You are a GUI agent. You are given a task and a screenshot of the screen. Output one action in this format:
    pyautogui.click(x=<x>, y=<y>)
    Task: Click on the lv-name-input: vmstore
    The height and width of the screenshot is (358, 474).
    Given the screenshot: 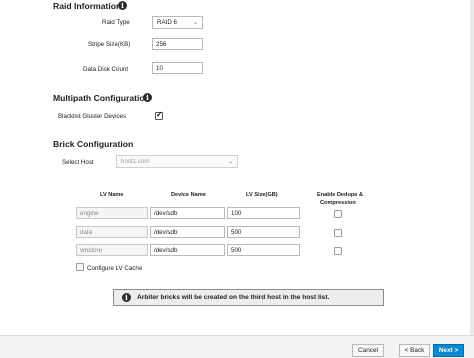 What is the action you would take?
    pyautogui.click(x=112, y=250)
    